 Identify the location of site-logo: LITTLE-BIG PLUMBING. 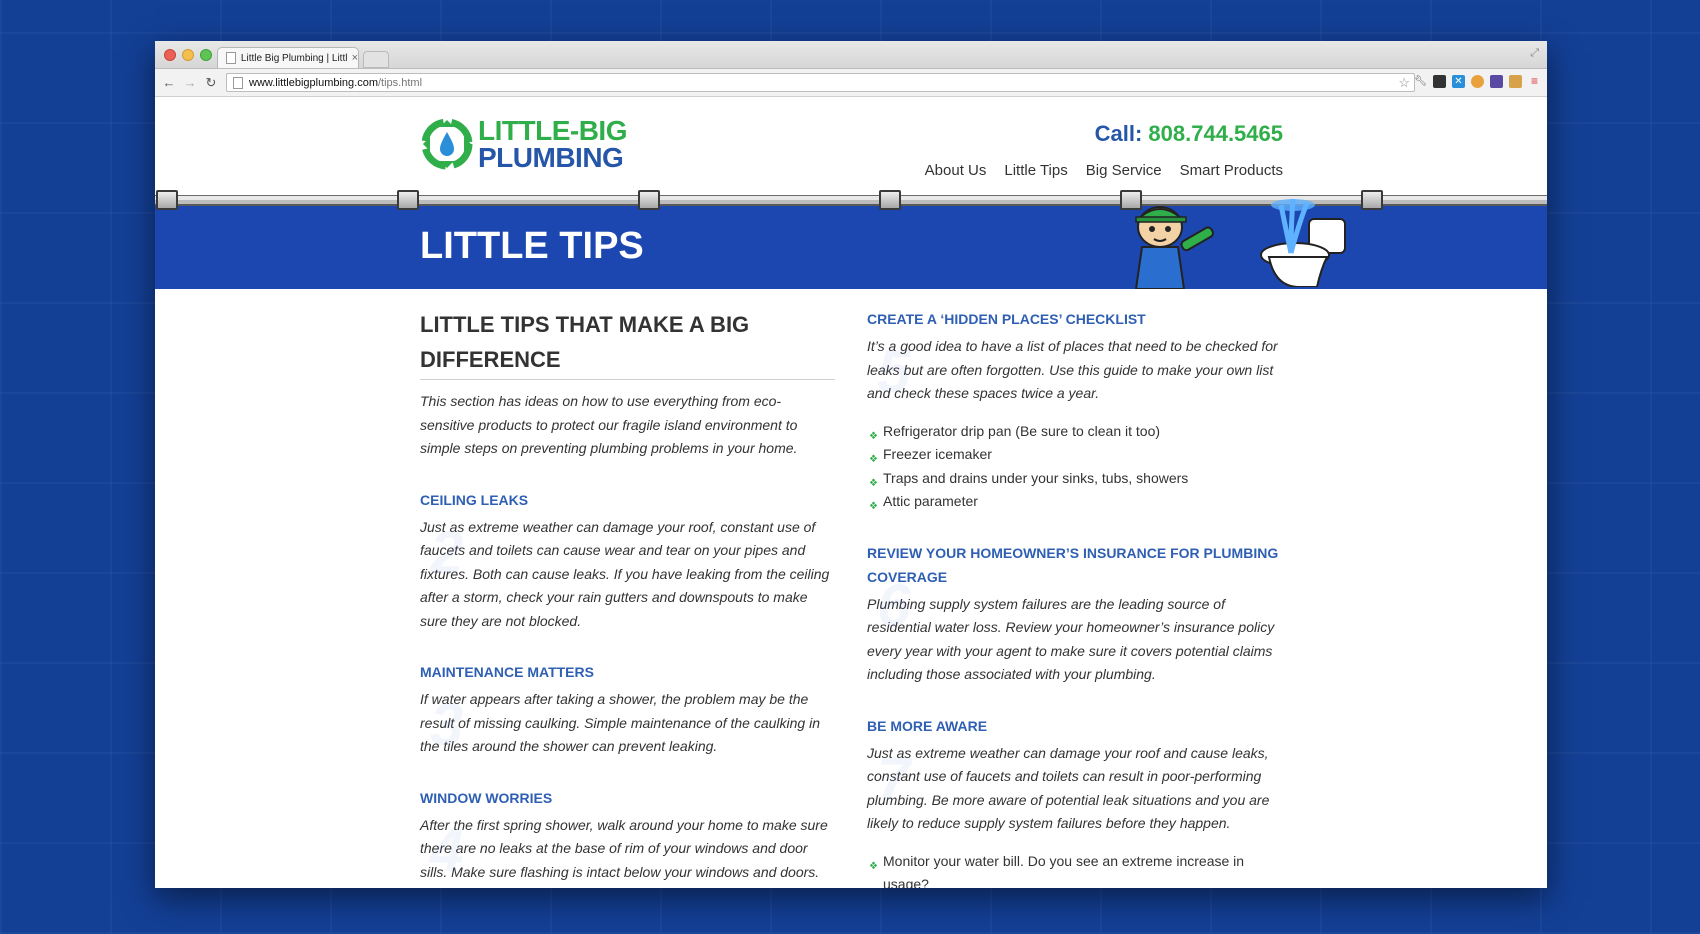
(523, 144).